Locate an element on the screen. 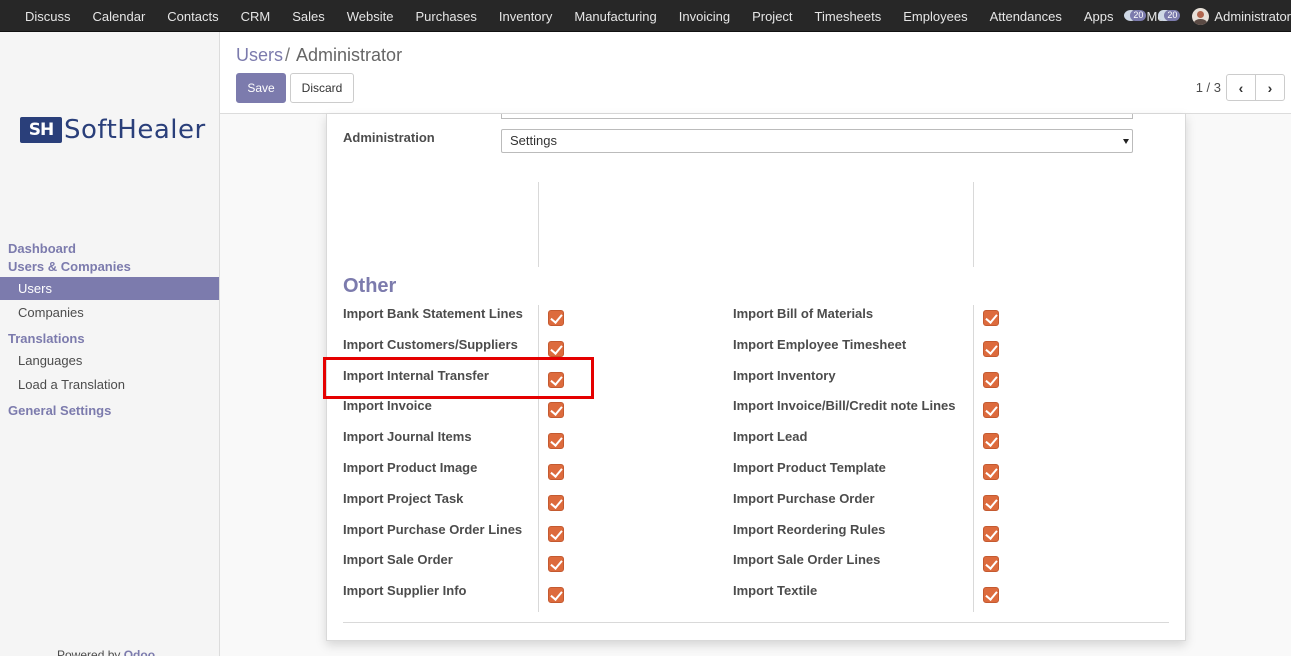  menu-invoicing: Invoicing is located at coordinates (704, 16).